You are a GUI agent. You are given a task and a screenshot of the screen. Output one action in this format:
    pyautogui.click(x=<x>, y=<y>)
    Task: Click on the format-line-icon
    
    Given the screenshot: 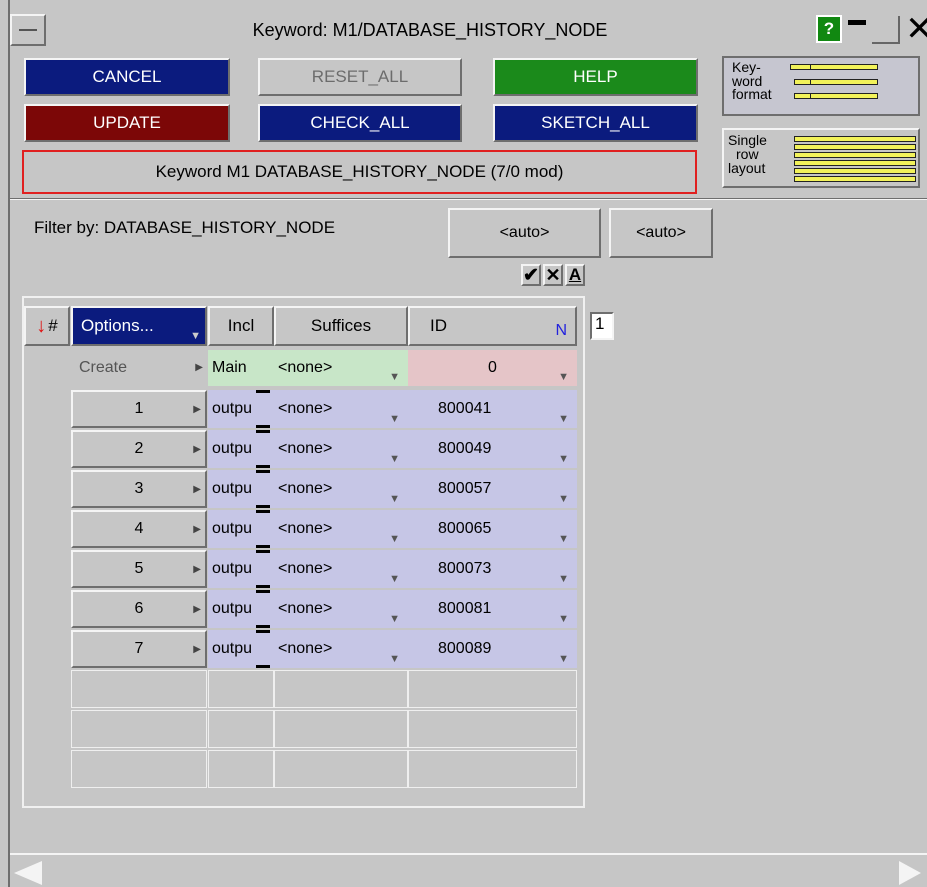 What is the action you would take?
    pyautogui.click(x=844, y=67)
    